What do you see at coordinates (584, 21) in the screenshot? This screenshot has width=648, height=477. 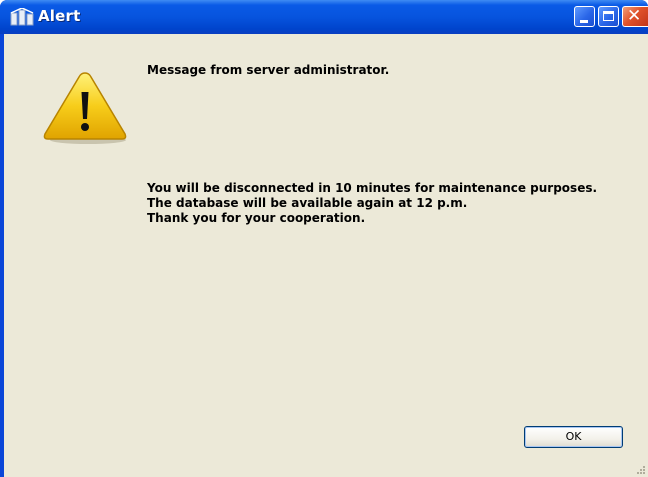 I see `minimize-icon` at bounding box center [584, 21].